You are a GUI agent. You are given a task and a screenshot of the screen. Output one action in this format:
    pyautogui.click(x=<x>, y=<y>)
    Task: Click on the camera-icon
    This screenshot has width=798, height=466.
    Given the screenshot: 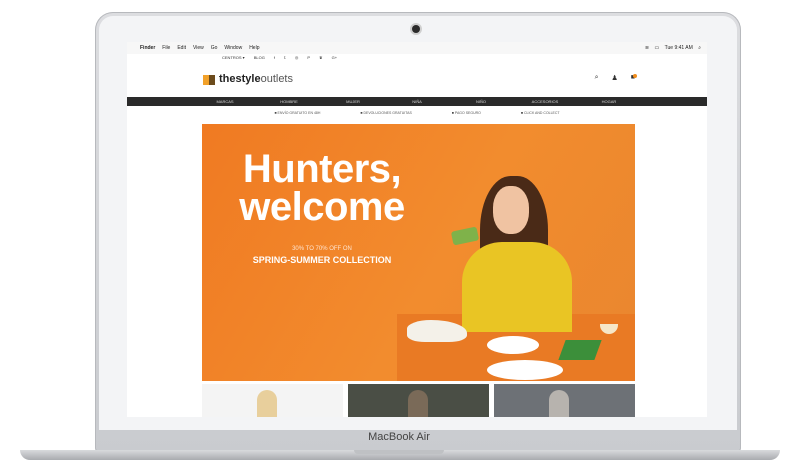 What is the action you would take?
    pyautogui.click(x=416, y=29)
    